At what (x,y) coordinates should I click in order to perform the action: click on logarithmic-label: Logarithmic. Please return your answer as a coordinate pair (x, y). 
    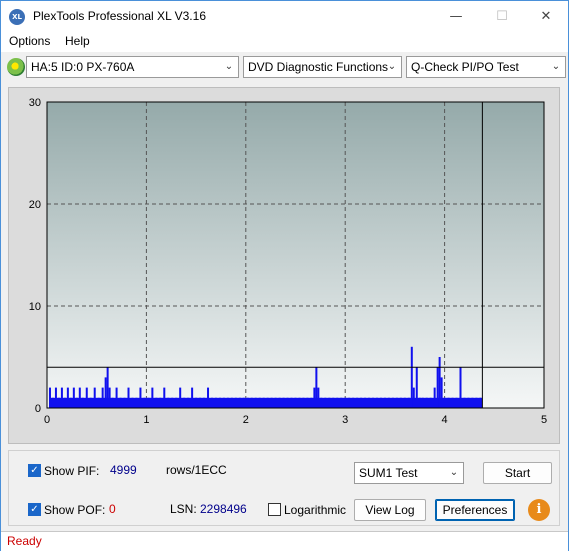
    Looking at the image, I should click on (315, 510).